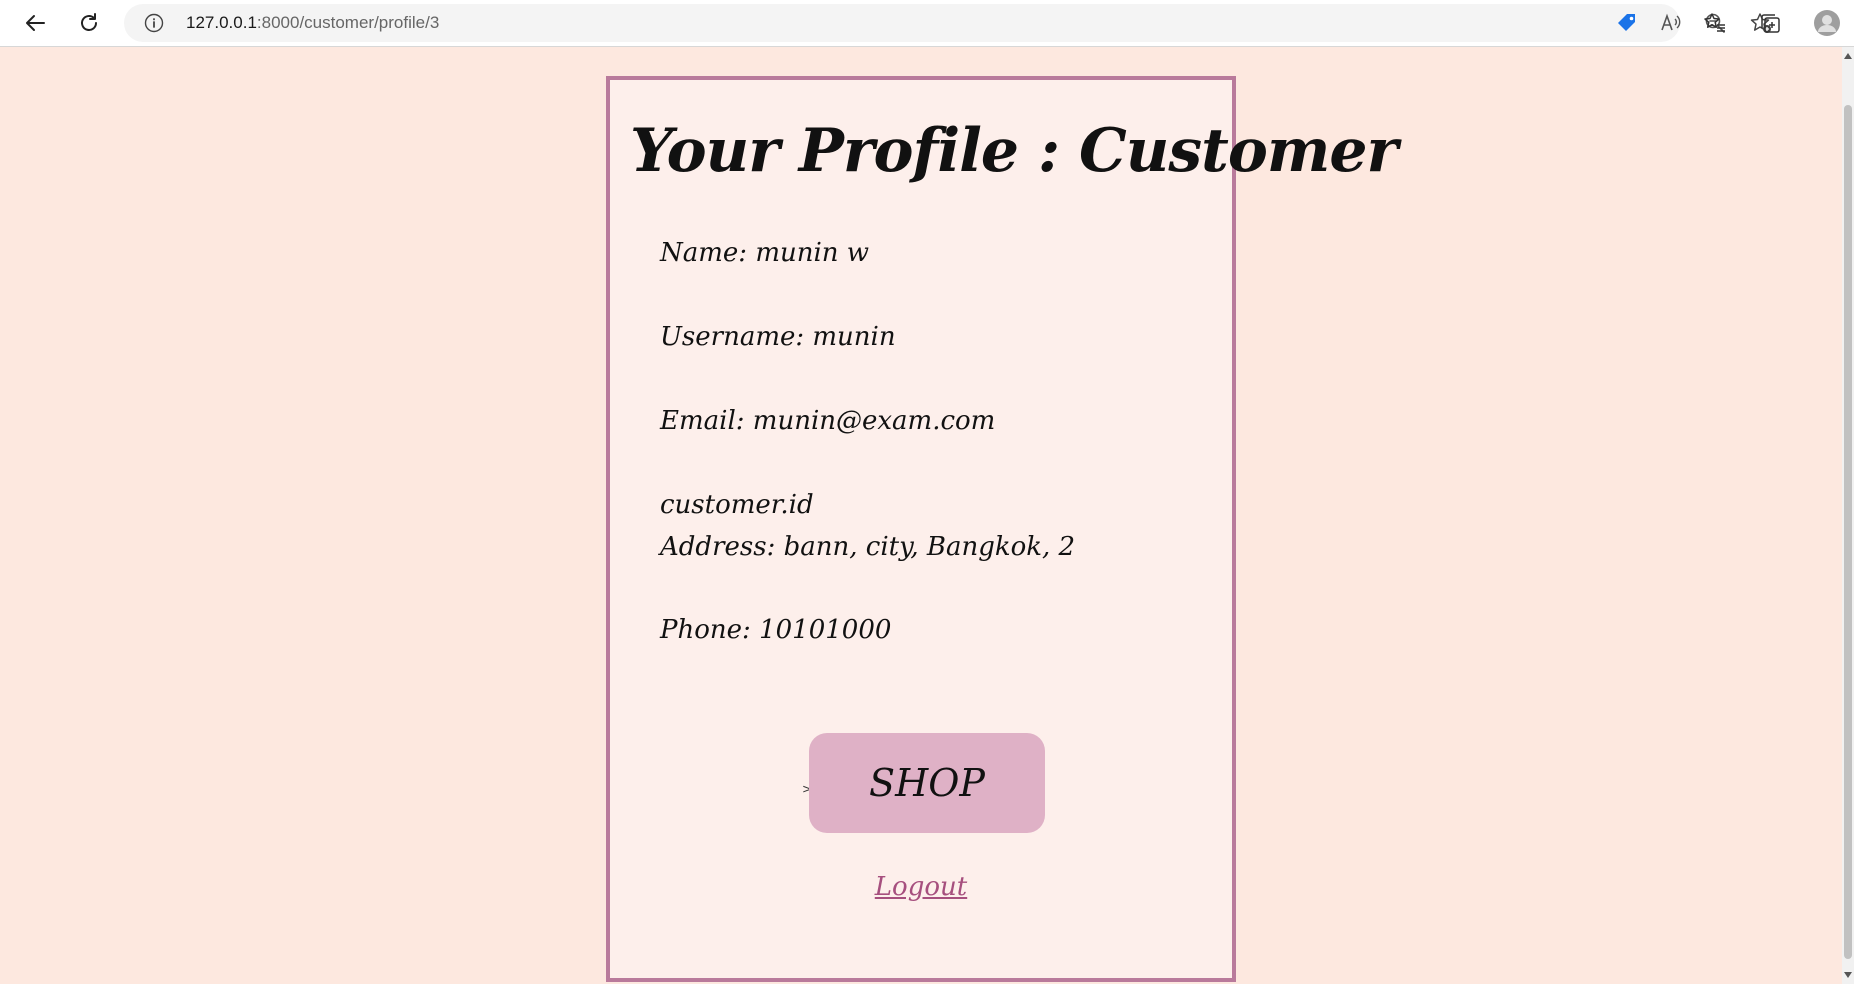 The width and height of the screenshot is (1854, 984). What do you see at coordinates (221, 22) in the screenshot?
I see `url-host: 127.0.0.1` at bounding box center [221, 22].